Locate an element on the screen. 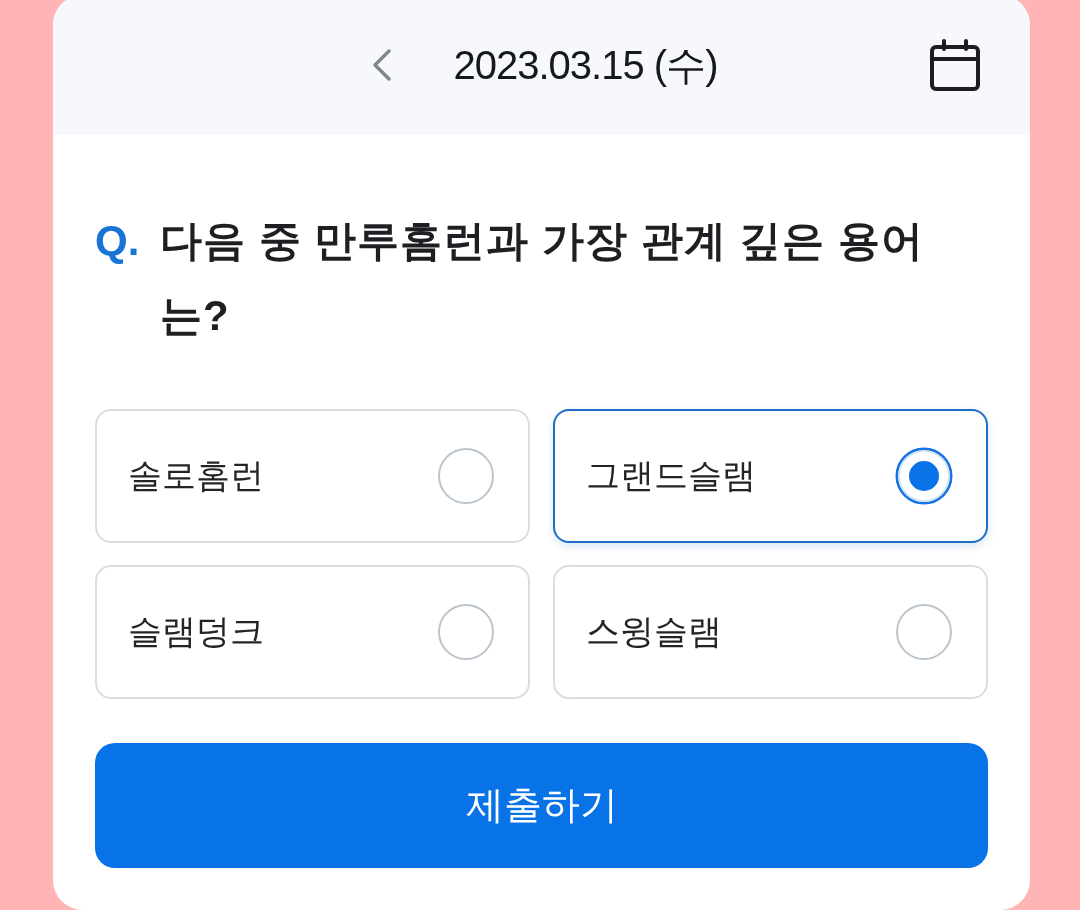 The height and width of the screenshot is (910, 1080). calendar-icon is located at coordinates (955, 65).